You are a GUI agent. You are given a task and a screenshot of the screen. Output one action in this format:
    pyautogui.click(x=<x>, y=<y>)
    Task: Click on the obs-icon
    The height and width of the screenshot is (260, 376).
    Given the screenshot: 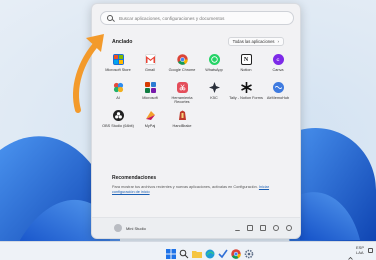 What is the action you would take?
    pyautogui.click(x=118, y=115)
    